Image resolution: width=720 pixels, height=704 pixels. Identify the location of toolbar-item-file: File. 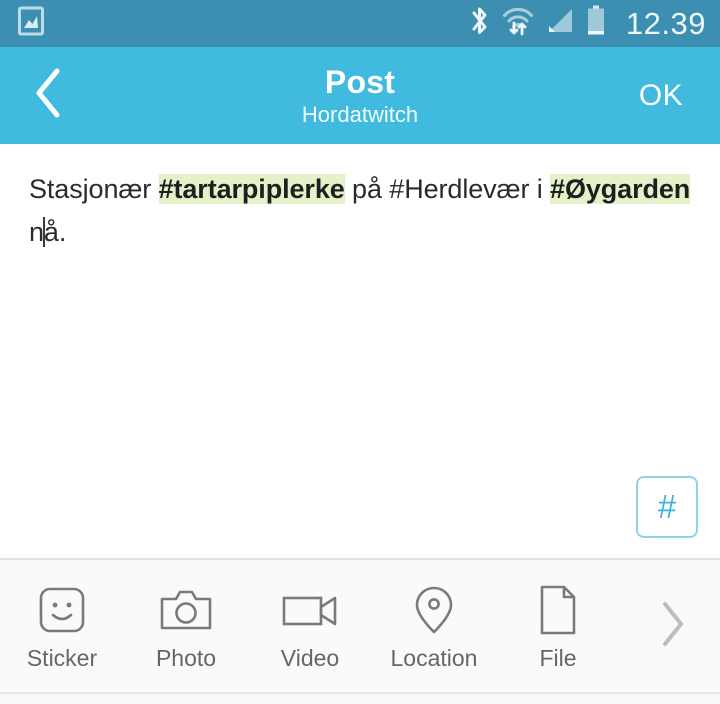
(558, 626).